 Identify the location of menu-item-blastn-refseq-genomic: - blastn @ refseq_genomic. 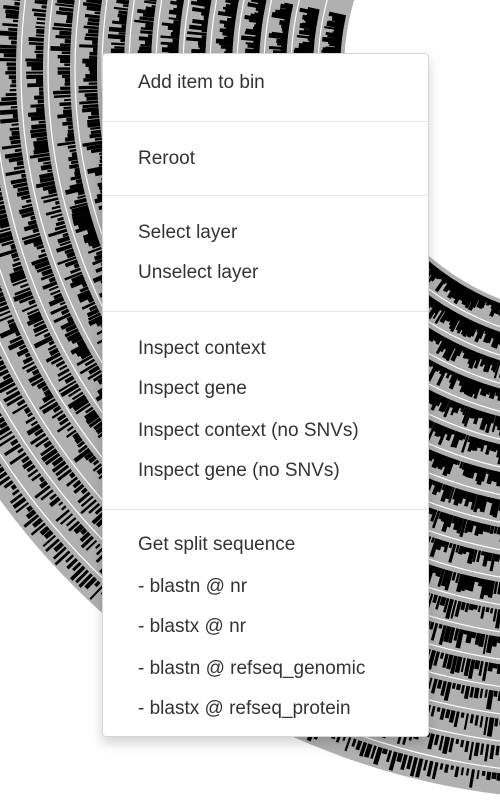
(278, 669).